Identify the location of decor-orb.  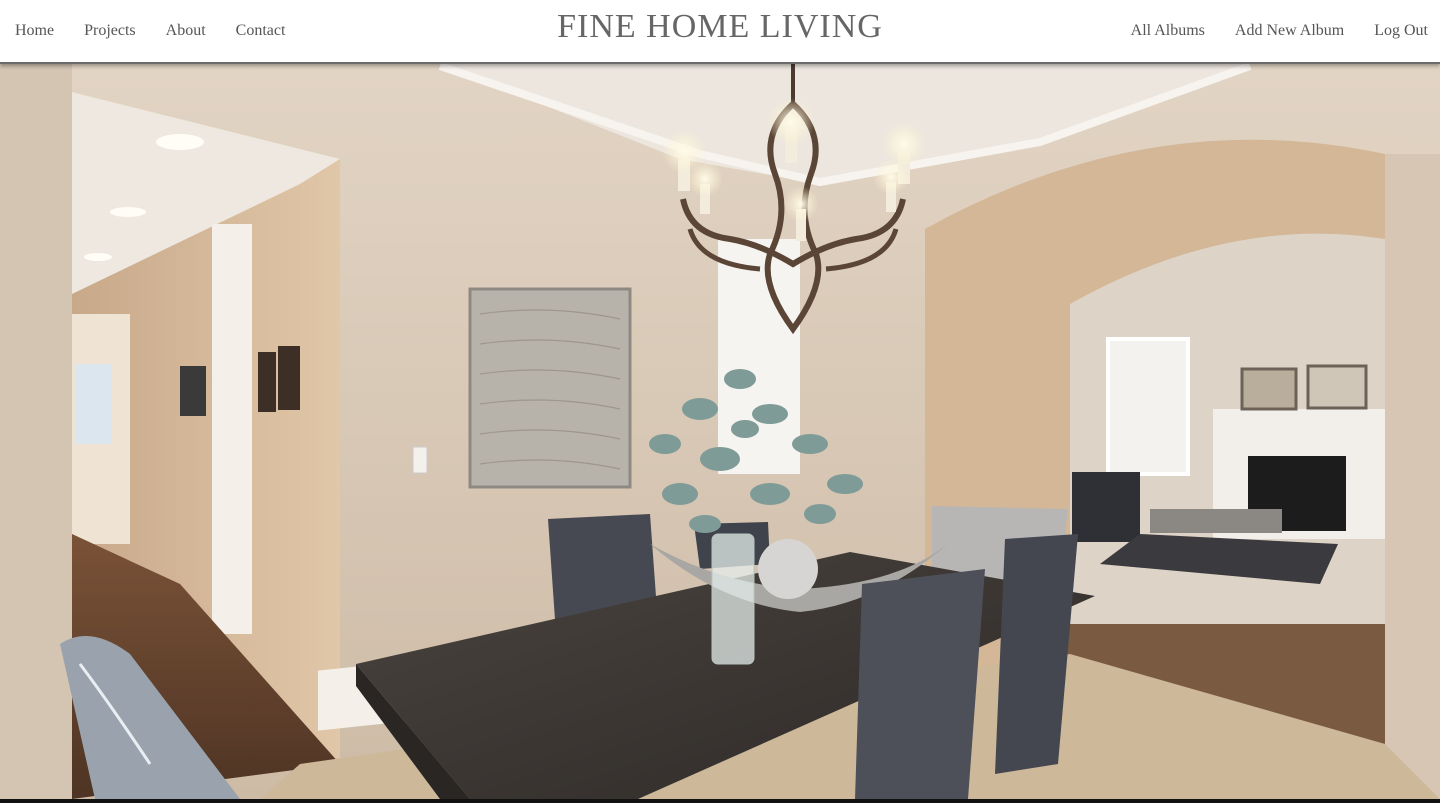
(788, 569).